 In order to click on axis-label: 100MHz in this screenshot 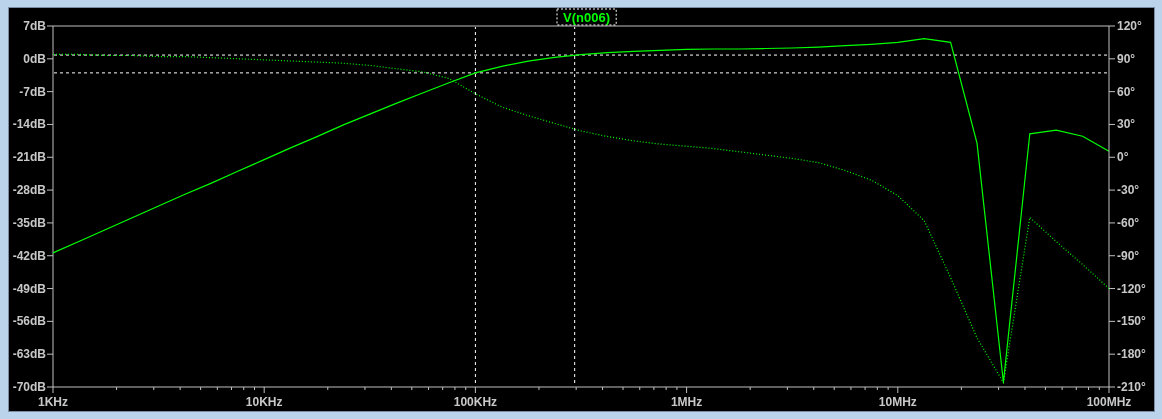, I will do `click(1109, 402)`.